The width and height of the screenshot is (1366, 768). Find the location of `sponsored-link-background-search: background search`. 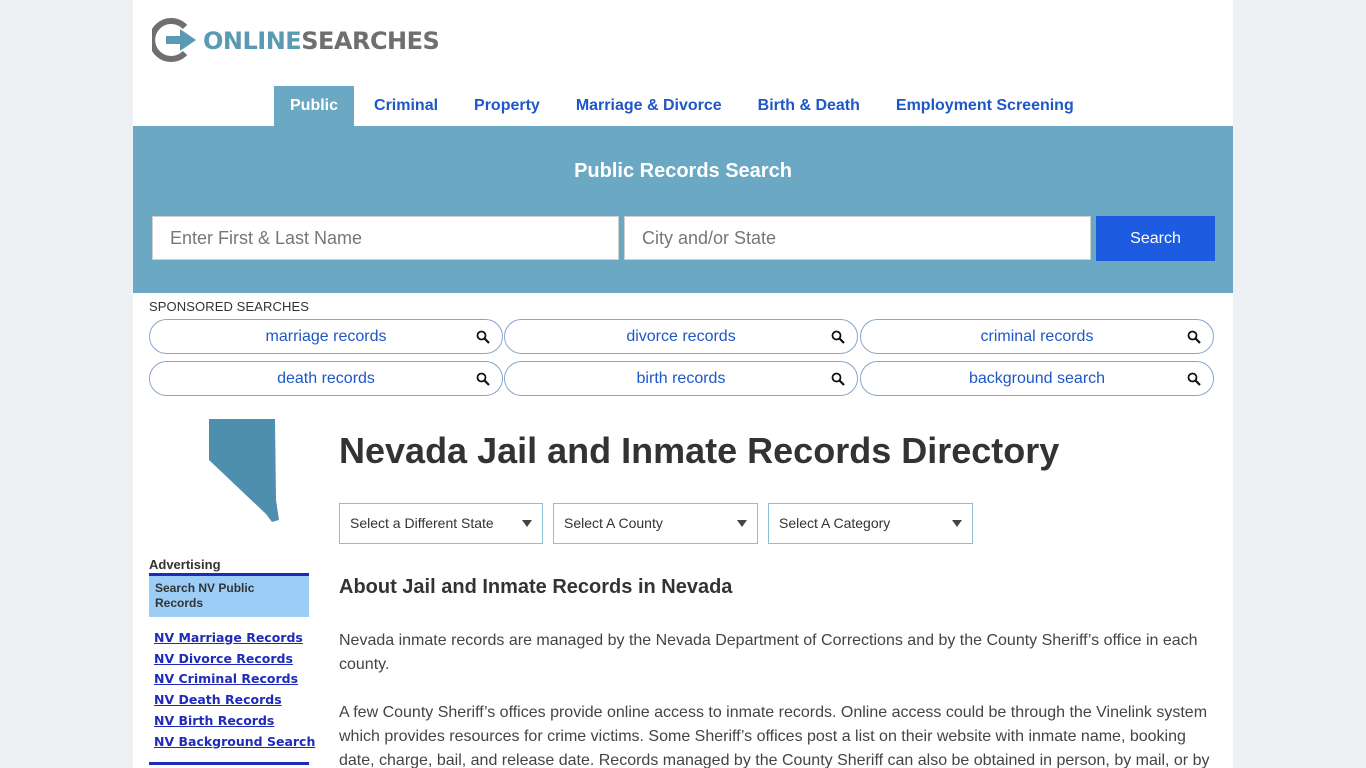

sponsored-link-background-search: background search is located at coordinates (1037, 378).